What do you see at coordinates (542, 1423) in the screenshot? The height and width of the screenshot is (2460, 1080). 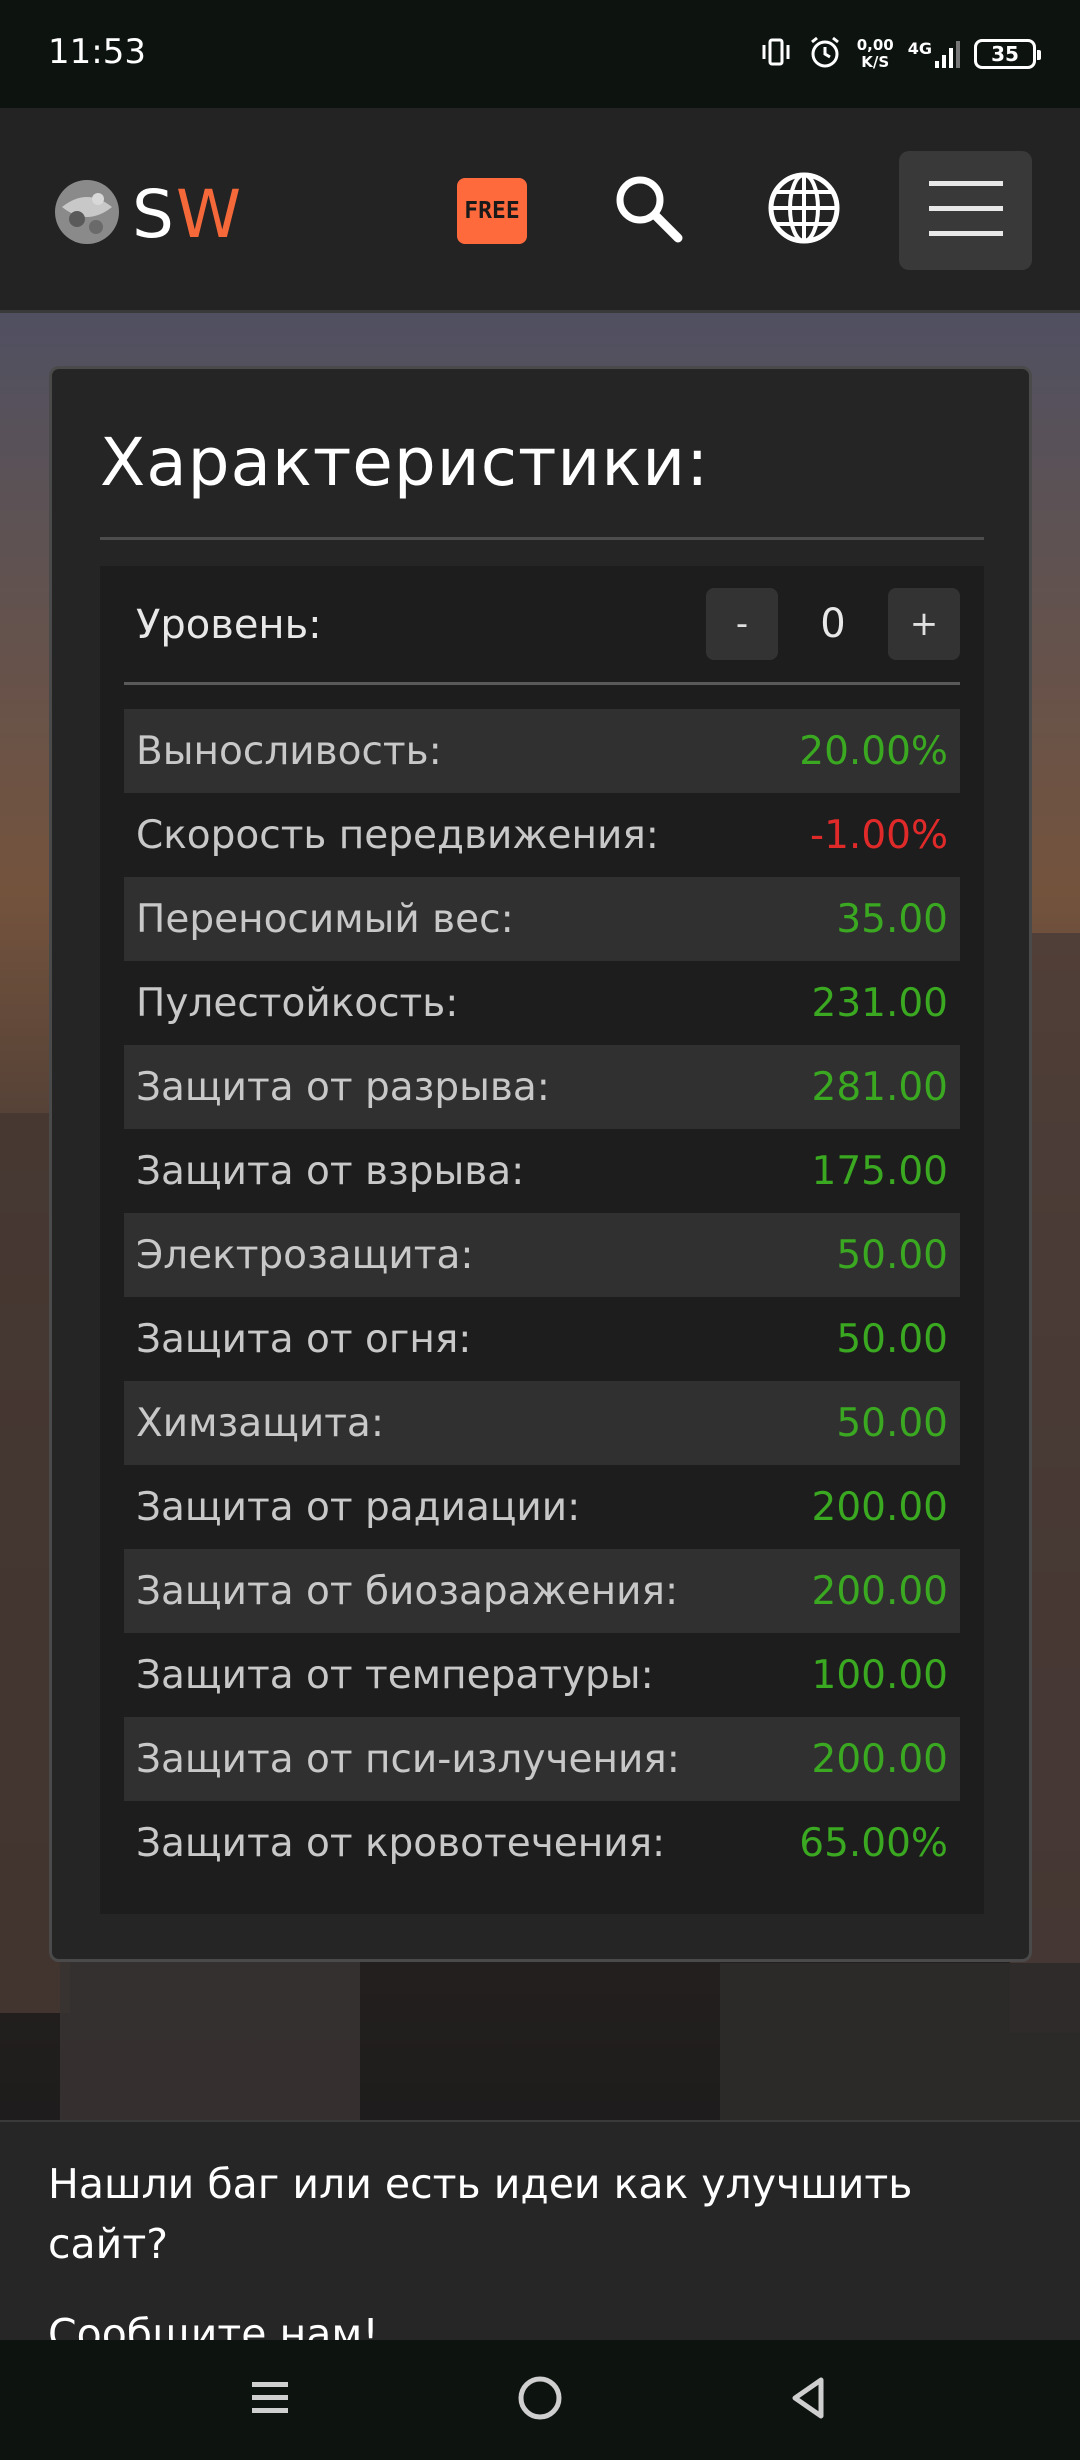 I see `stat-row: Химзащита: 50.00` at bounding box center [542, 1423].